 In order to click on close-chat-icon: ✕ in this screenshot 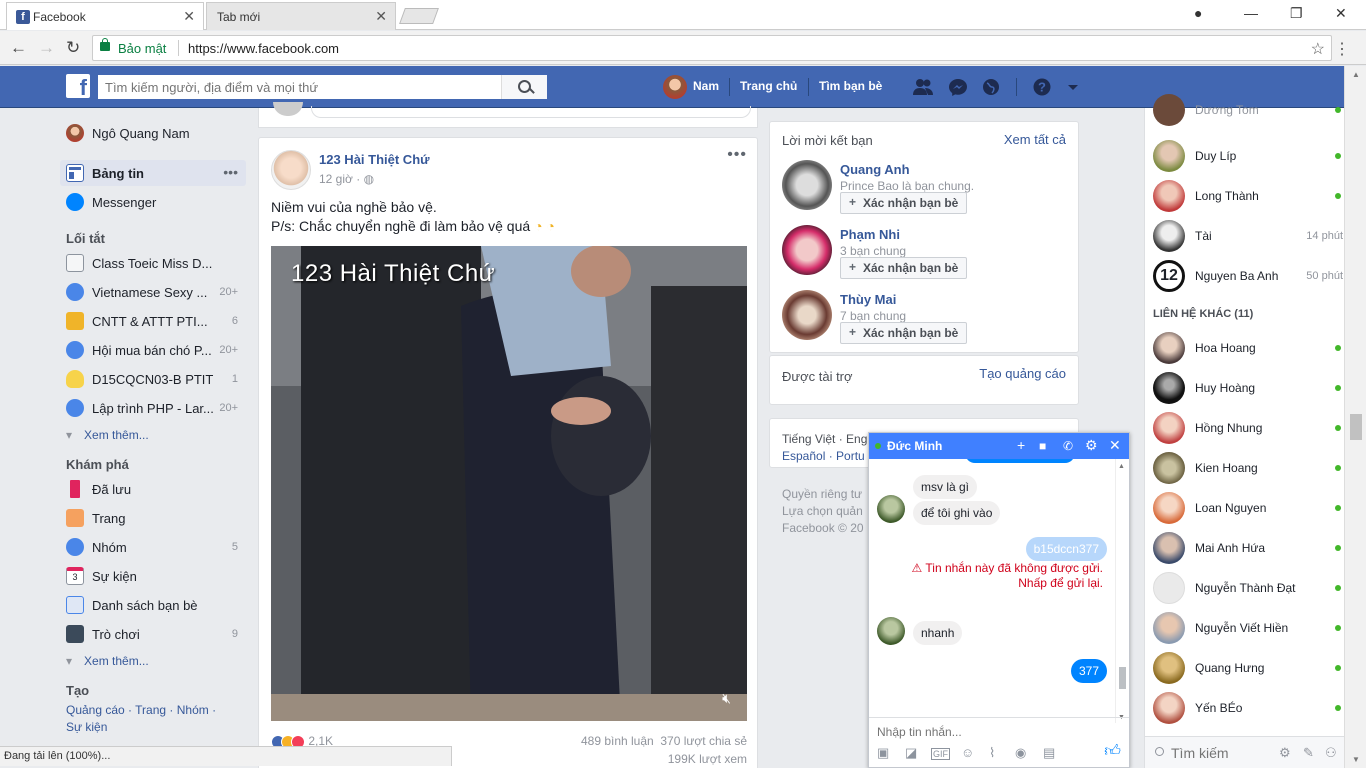, I will do `click(1115, 445)`.